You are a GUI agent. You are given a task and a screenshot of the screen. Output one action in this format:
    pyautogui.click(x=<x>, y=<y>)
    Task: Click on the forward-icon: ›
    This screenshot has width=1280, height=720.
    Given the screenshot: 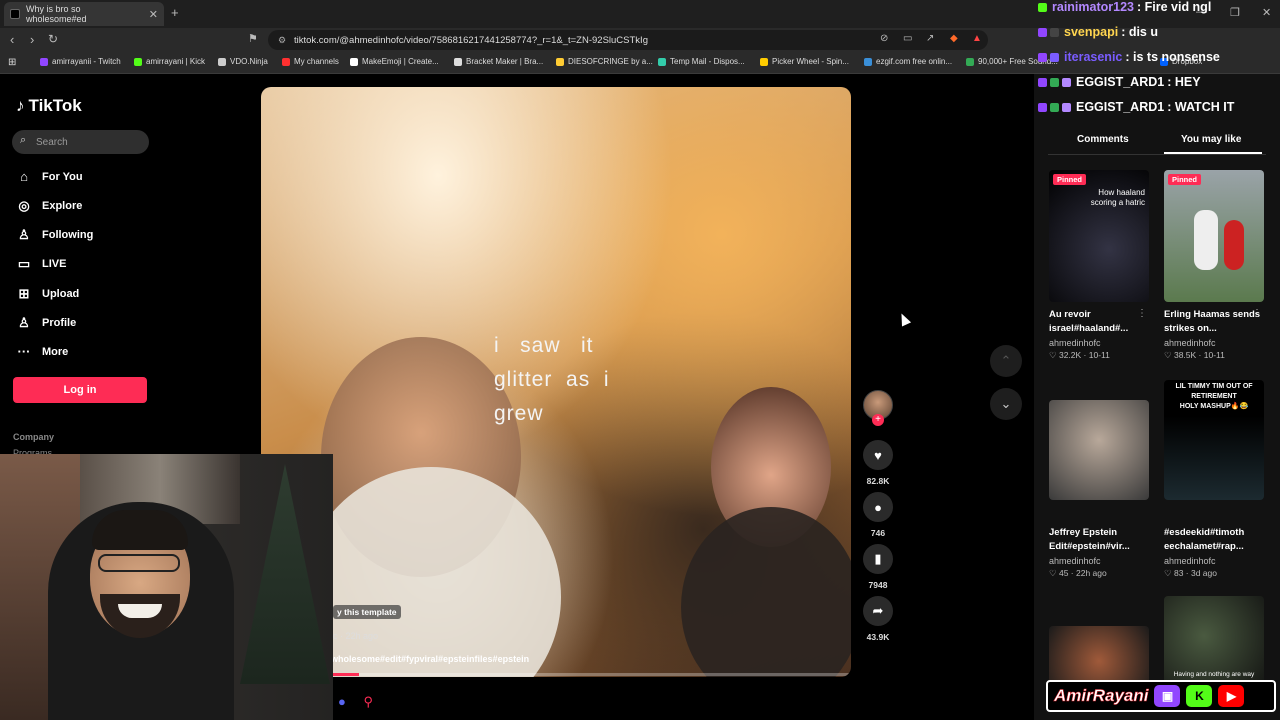 What is the action you would take?
    pyautogui.click(x=32, y=39)
    